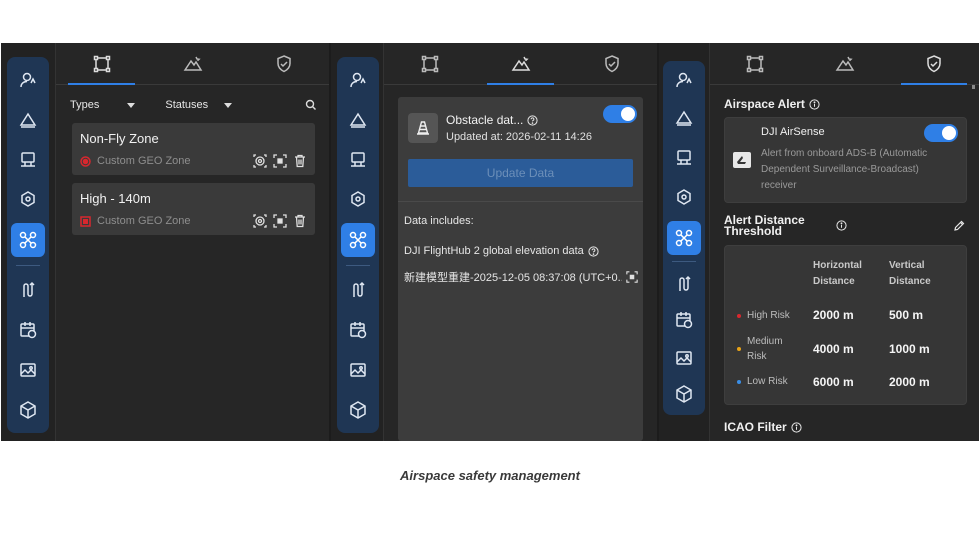 The width and height of the screenshot is (980, 551). I want to click on chevron-down-icon, so click(131, 105).